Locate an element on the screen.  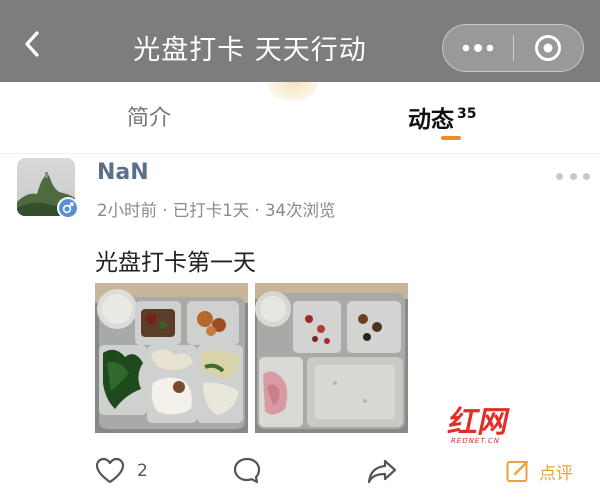
edit-note-icon is located at coordinates (517, 471).